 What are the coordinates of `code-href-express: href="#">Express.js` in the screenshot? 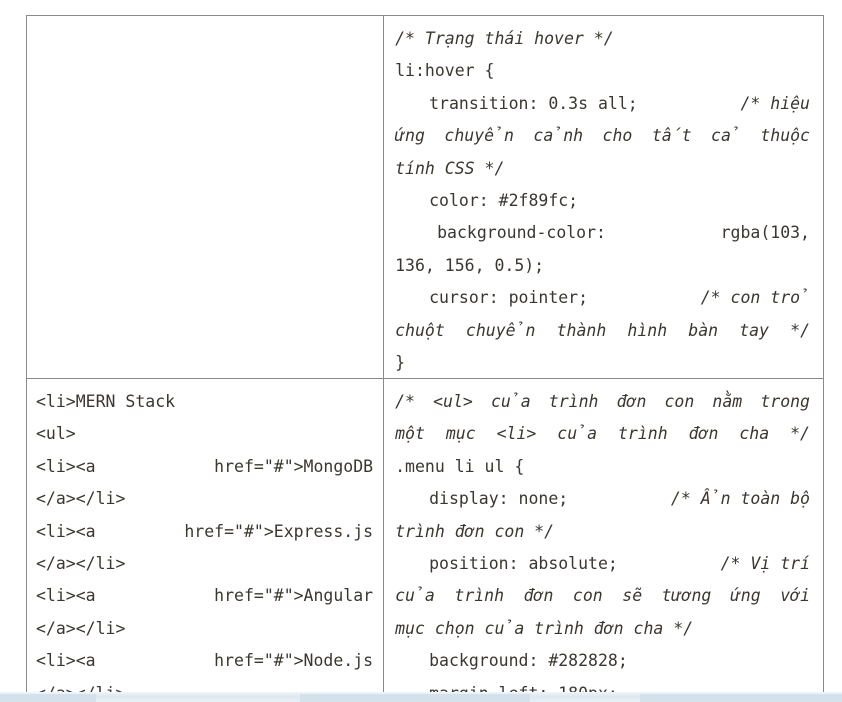 It's located at (279, 531).